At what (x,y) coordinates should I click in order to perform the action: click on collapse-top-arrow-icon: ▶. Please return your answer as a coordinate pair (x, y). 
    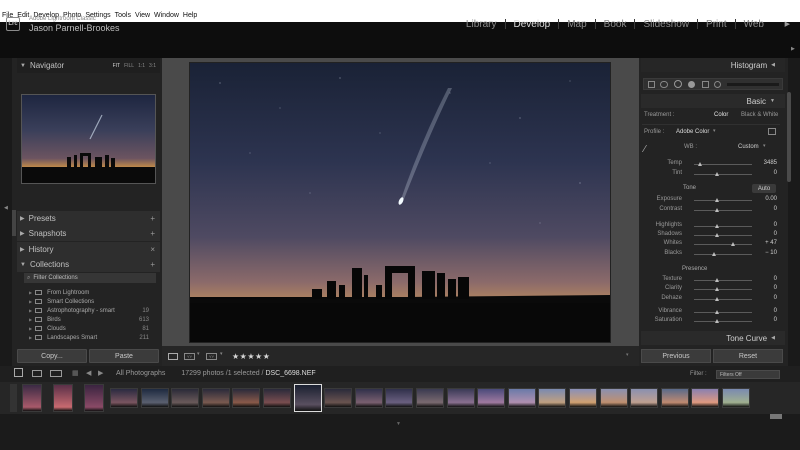
    Looking at the image, I should click on (787, 24).